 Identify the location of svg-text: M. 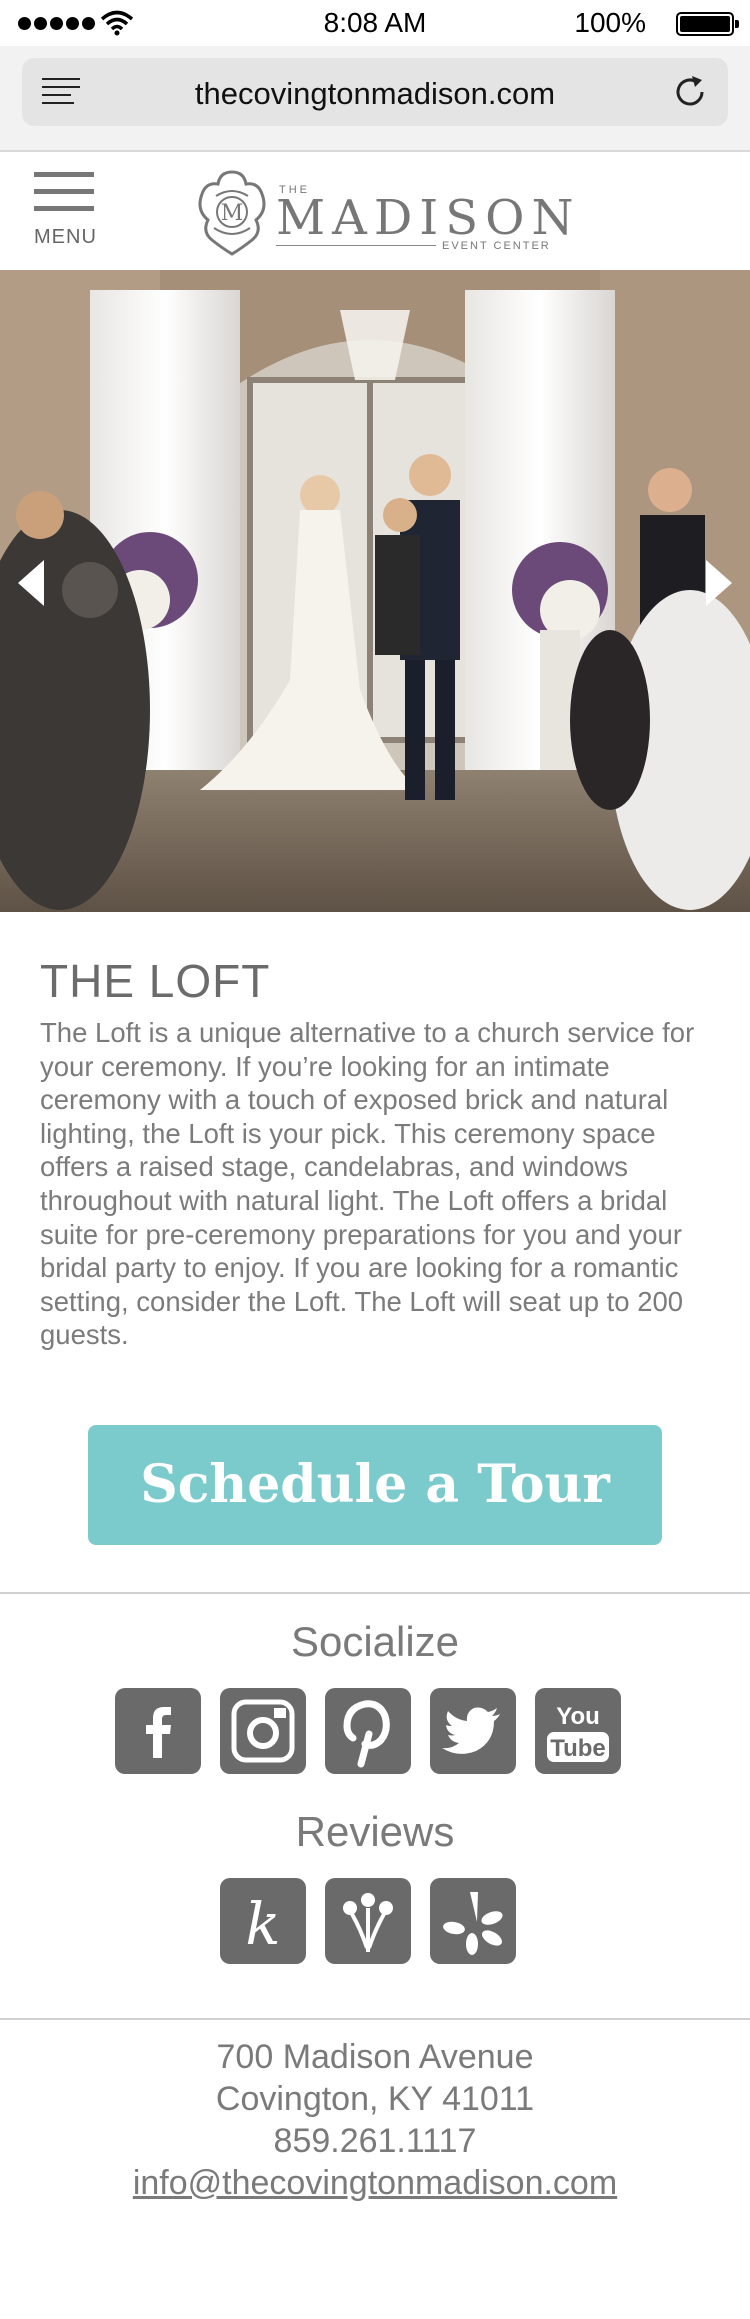
(232, 213).